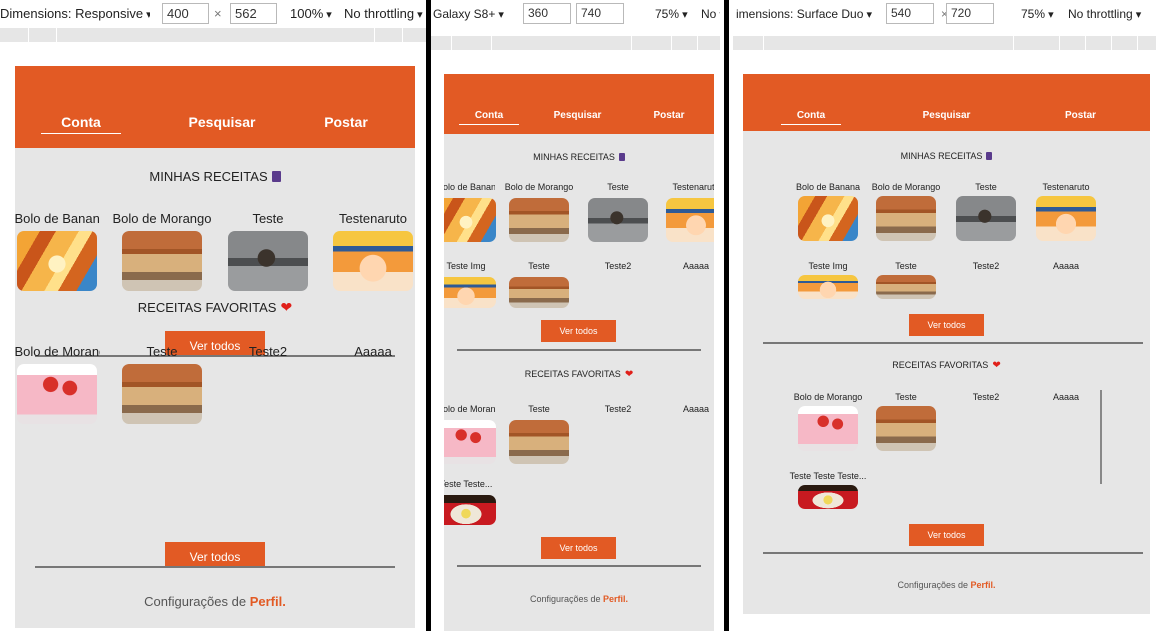 This screenshot has height=631, width=1156. I want to click on device-select: Galaxy S8+, so click(475, 14).